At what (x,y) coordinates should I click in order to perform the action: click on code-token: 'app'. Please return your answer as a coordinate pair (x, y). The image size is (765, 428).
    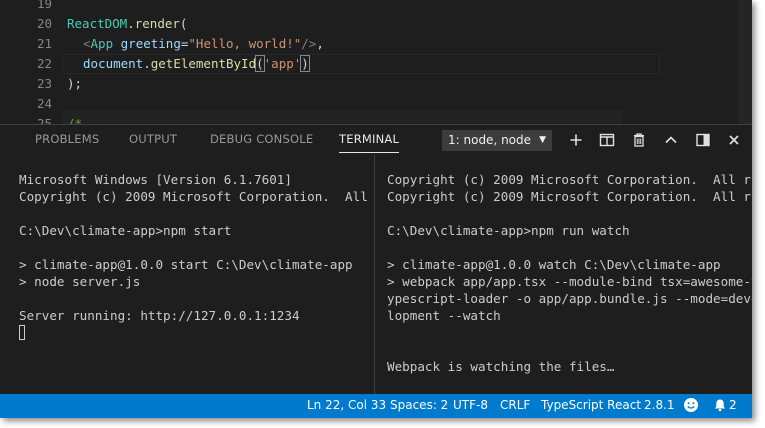
    Looking at the image, I should click on (282, 63).